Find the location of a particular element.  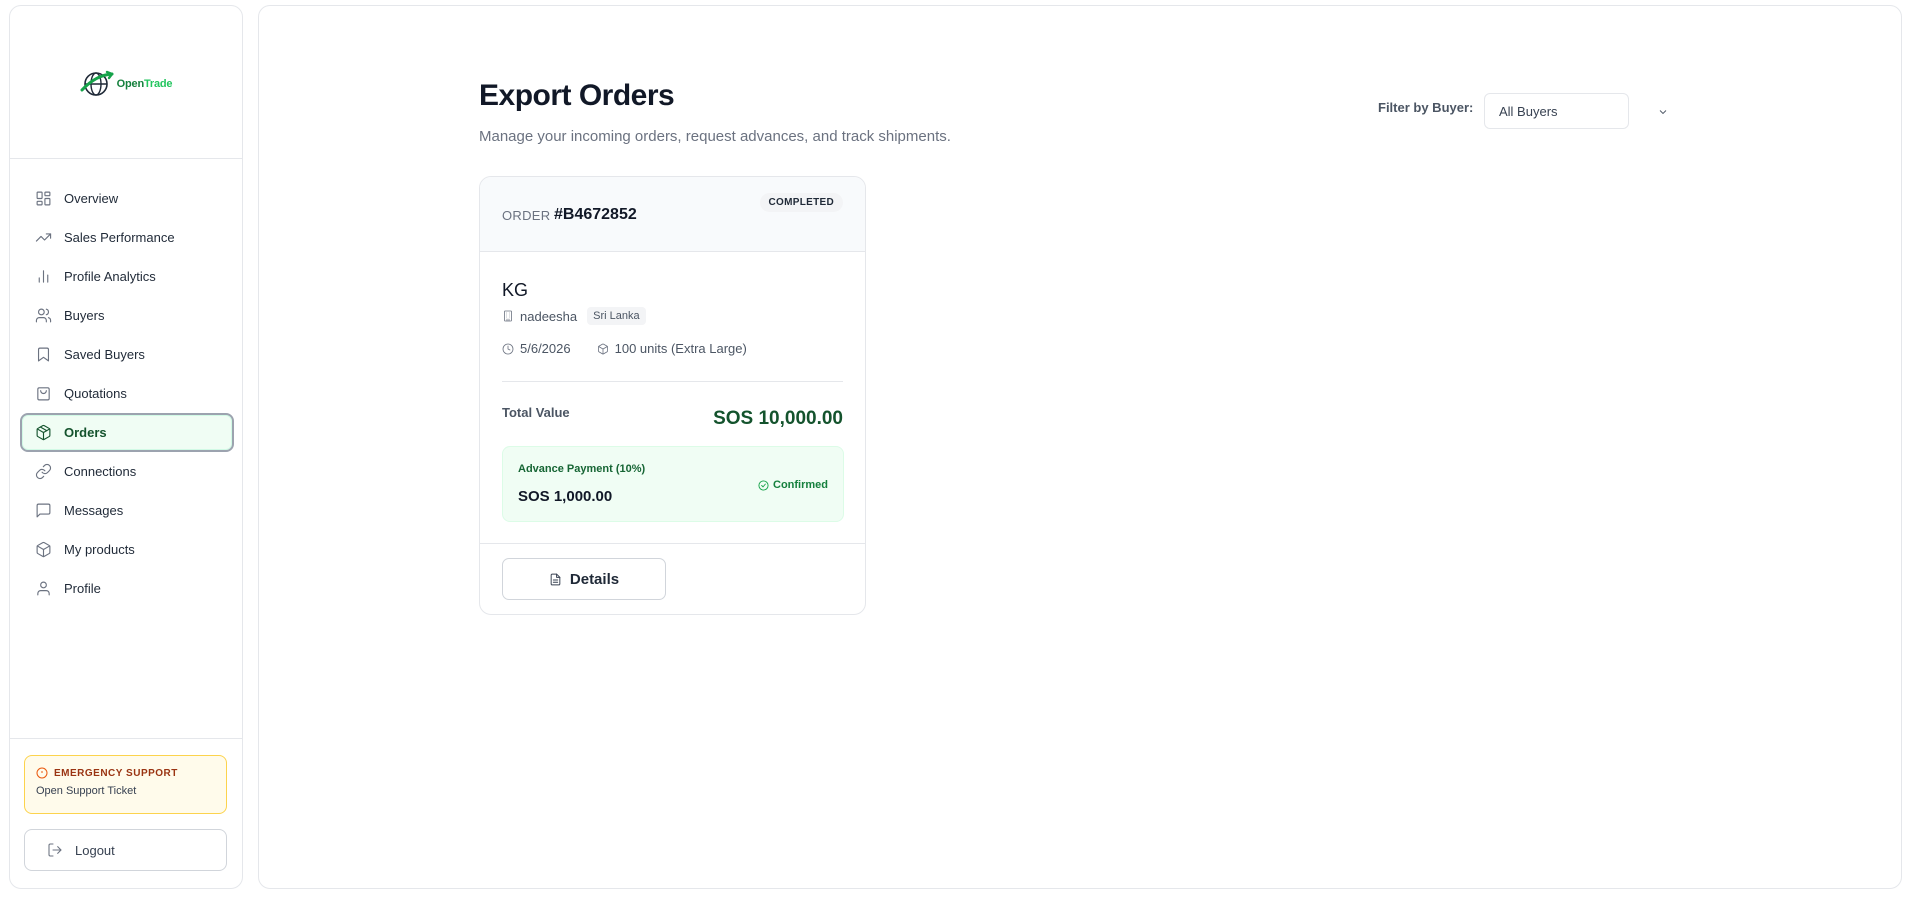

building-icon is located at coordinates (508, 316).